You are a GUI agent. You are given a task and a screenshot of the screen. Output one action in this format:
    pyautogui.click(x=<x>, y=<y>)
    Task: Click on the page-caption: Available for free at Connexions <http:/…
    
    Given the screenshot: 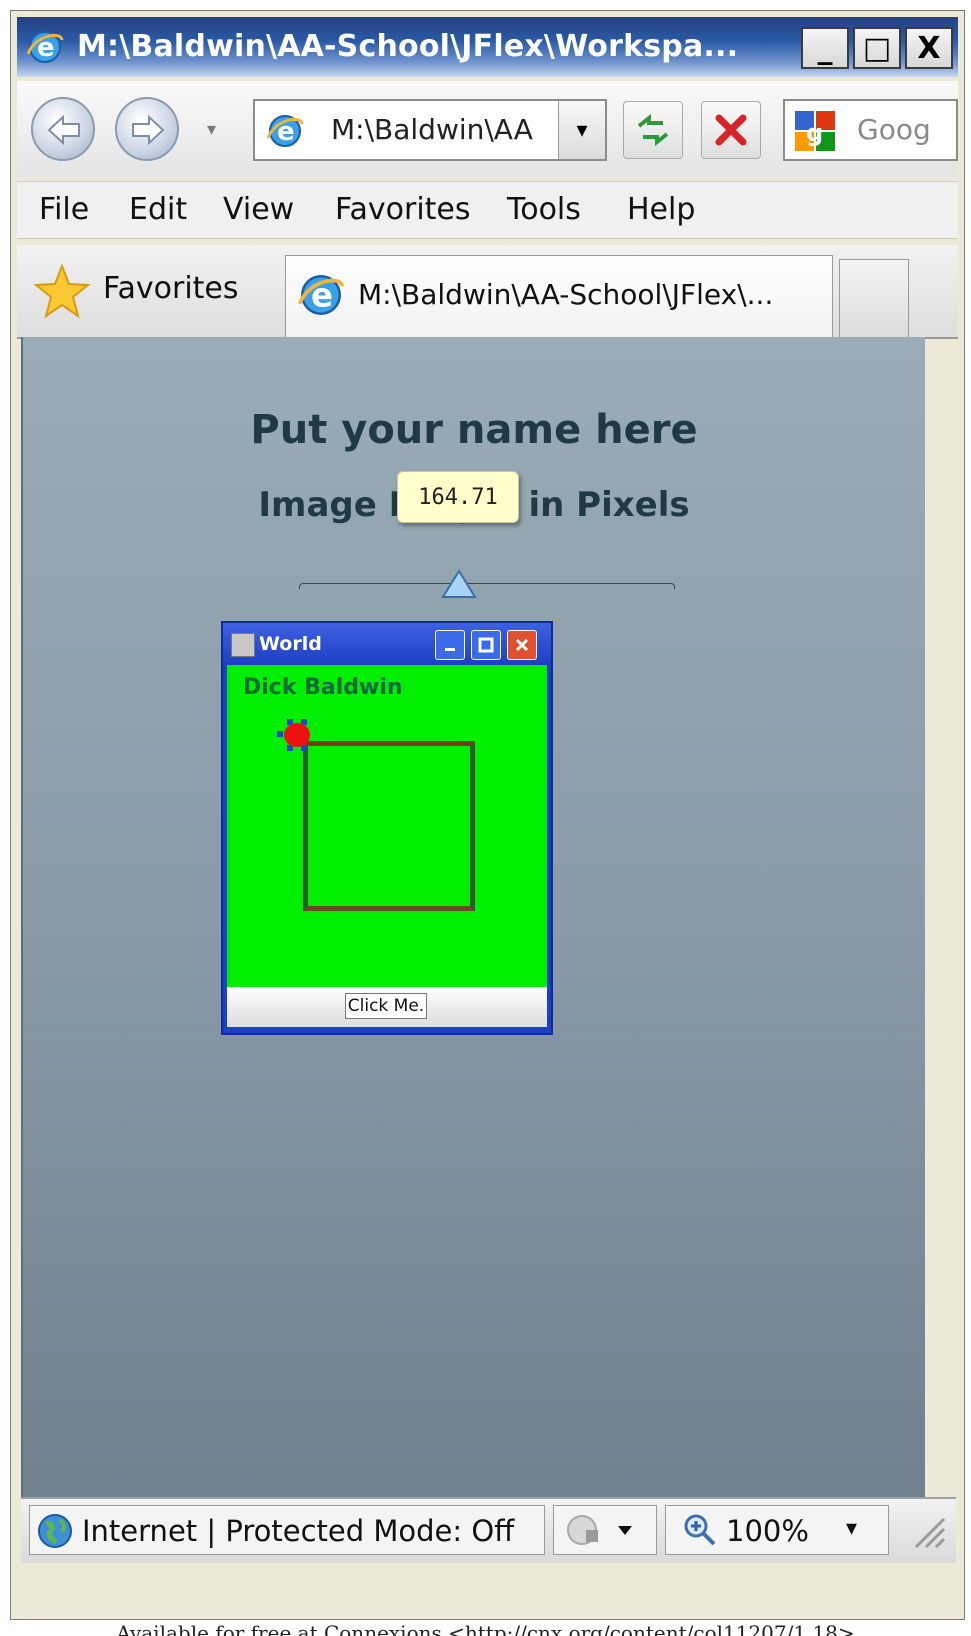 What is the action you would take?
    pyautogui.click(x=485, y=1628)
    